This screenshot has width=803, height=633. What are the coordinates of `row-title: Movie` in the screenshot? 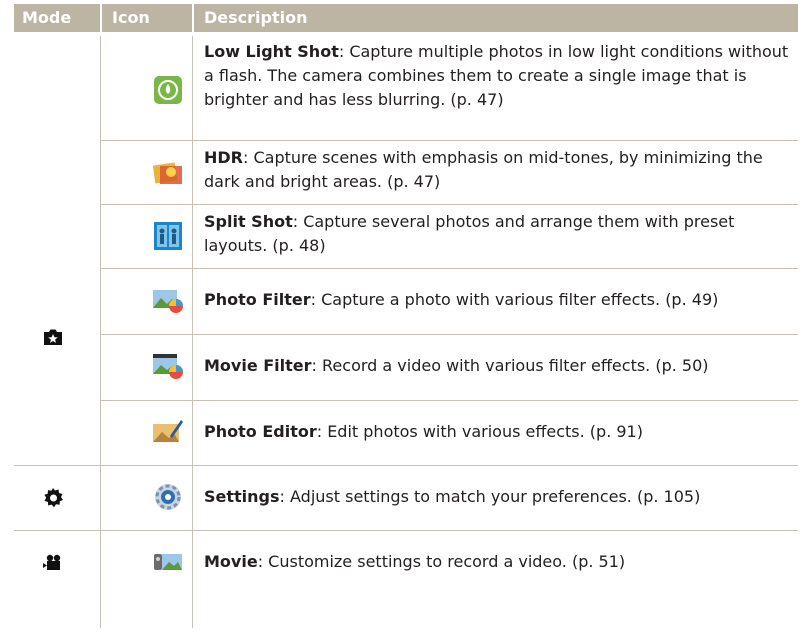 It's located at (231, 561).